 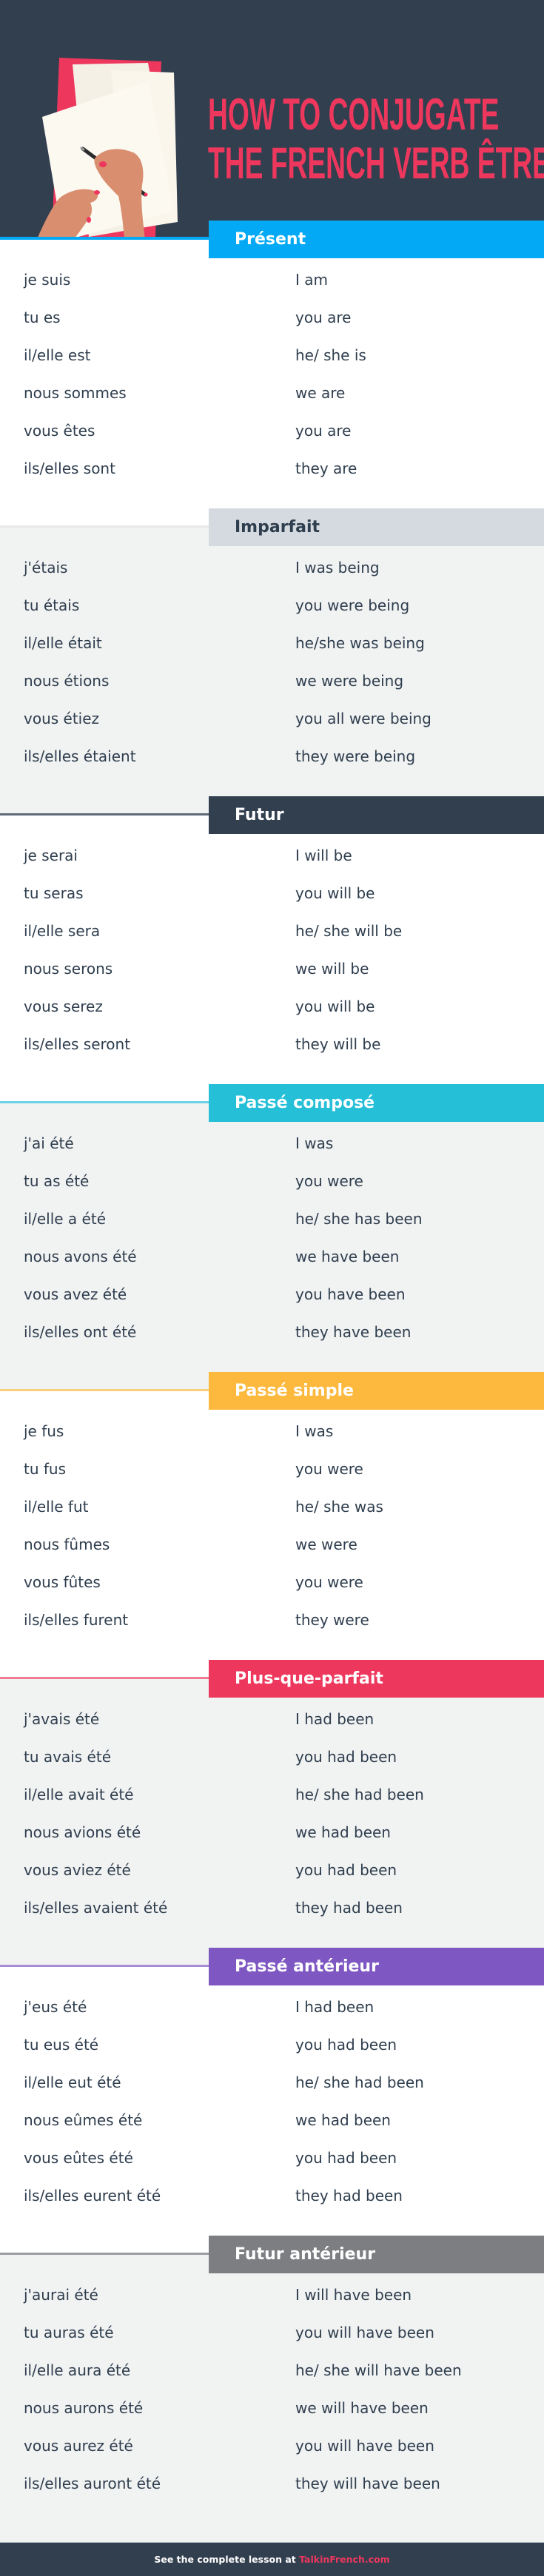 I want to click on french-form: nous avons été, so click(x=80, y=1256).